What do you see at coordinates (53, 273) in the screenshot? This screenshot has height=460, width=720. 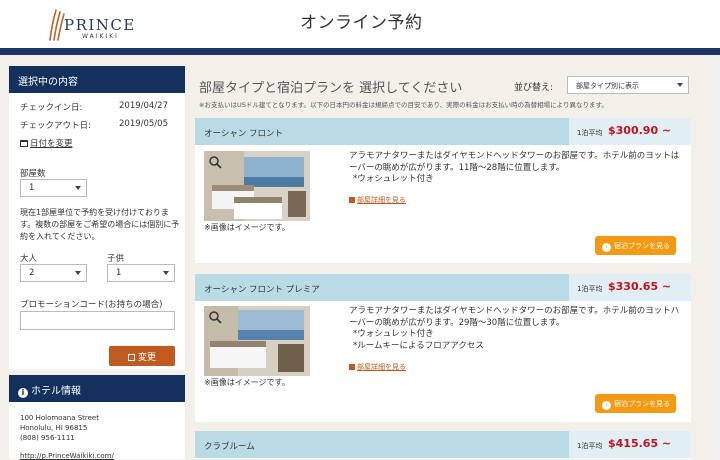 I see `adults-select: 2` at bounding box center [53, 273].